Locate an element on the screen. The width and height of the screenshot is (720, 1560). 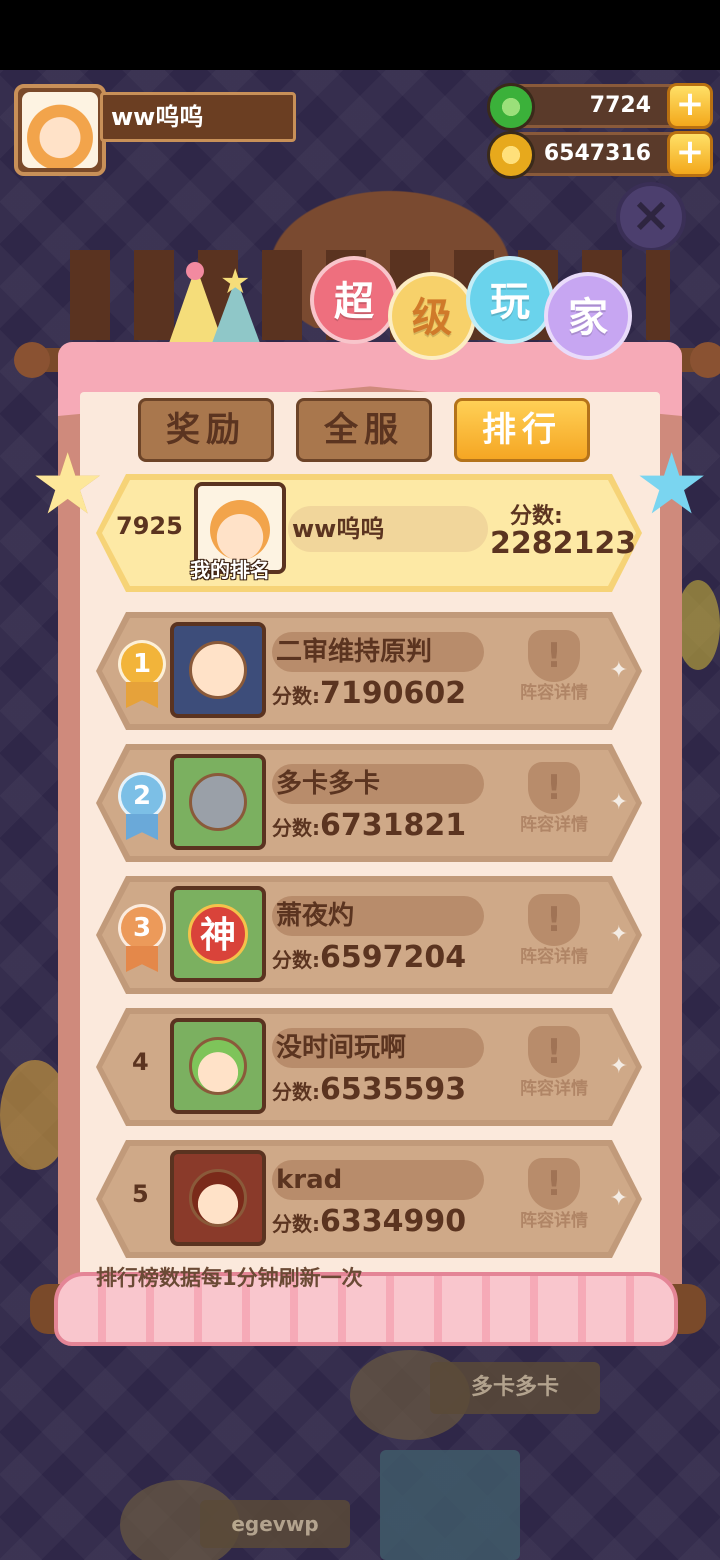
leaderboard-row: 3 神 萧夜灼 分数:6597204 ! 阵容详情 ✦ is located at coordinates (369, 935).